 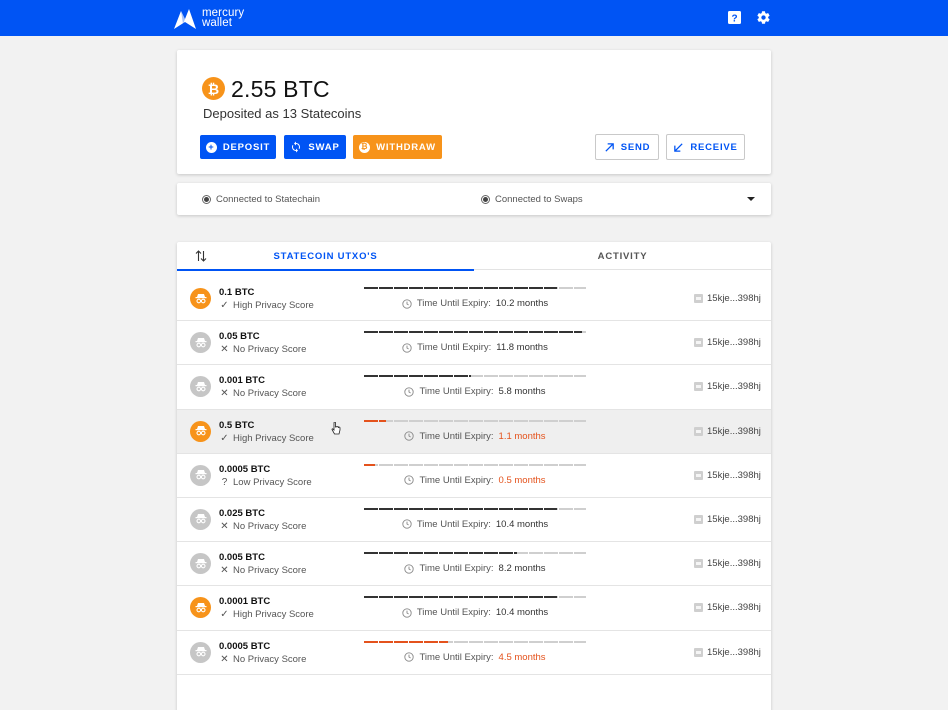 What do you see at coordinates (485, 199) in the screenshot?
I see `status-indicator-icon` at bounding box center [485, 199].